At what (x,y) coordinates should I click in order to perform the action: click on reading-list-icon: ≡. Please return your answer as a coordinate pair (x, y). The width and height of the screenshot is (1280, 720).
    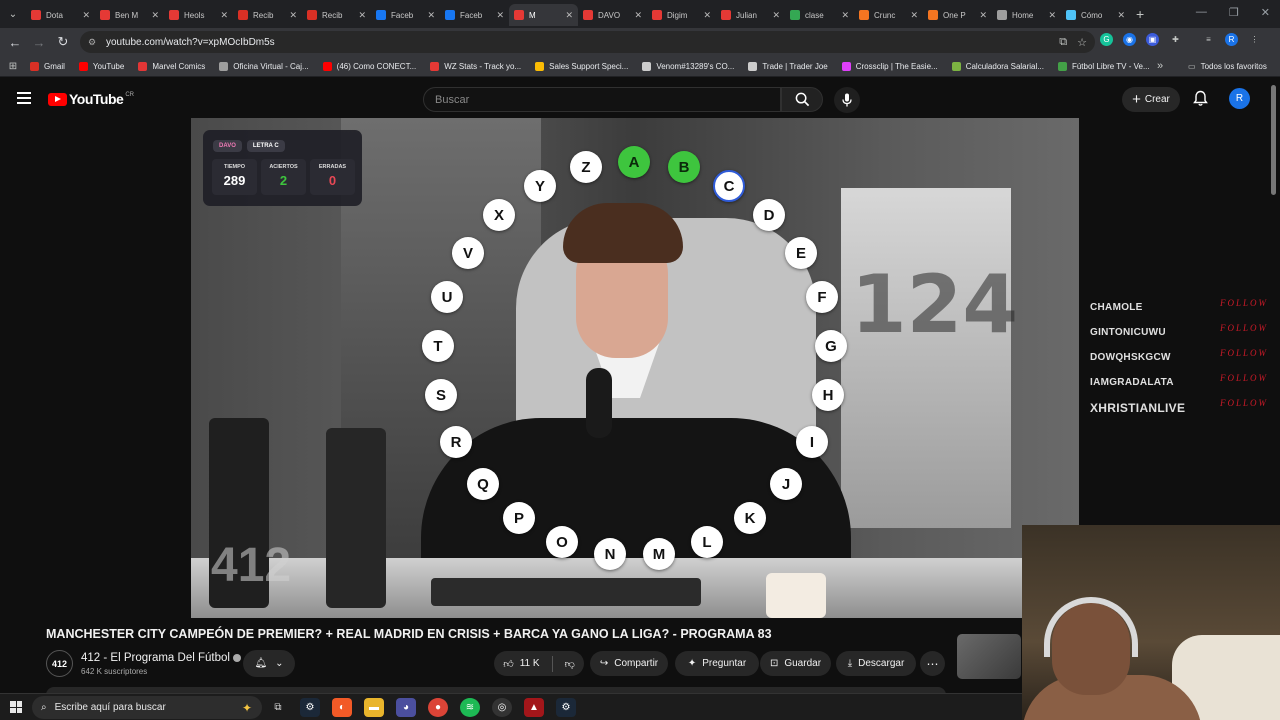
    Looking at the image, I should click on (1208, 39).